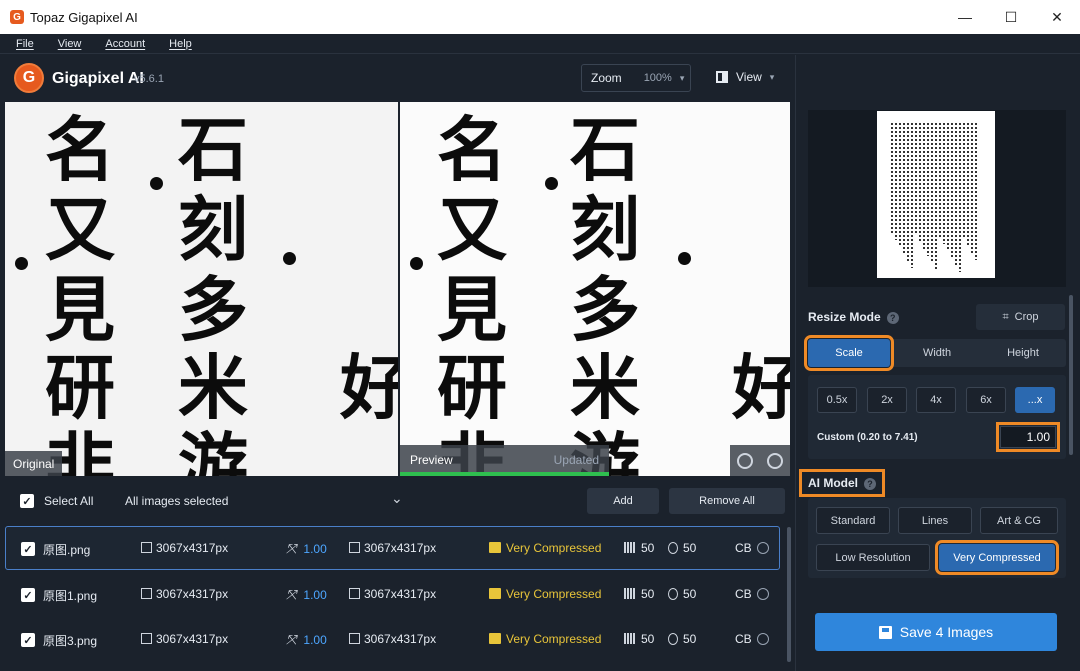 The image size is (1080, 671). Describe the element at coordinates (1071, 375) in the screenshot. I see `panel-scrollbar` at that location.